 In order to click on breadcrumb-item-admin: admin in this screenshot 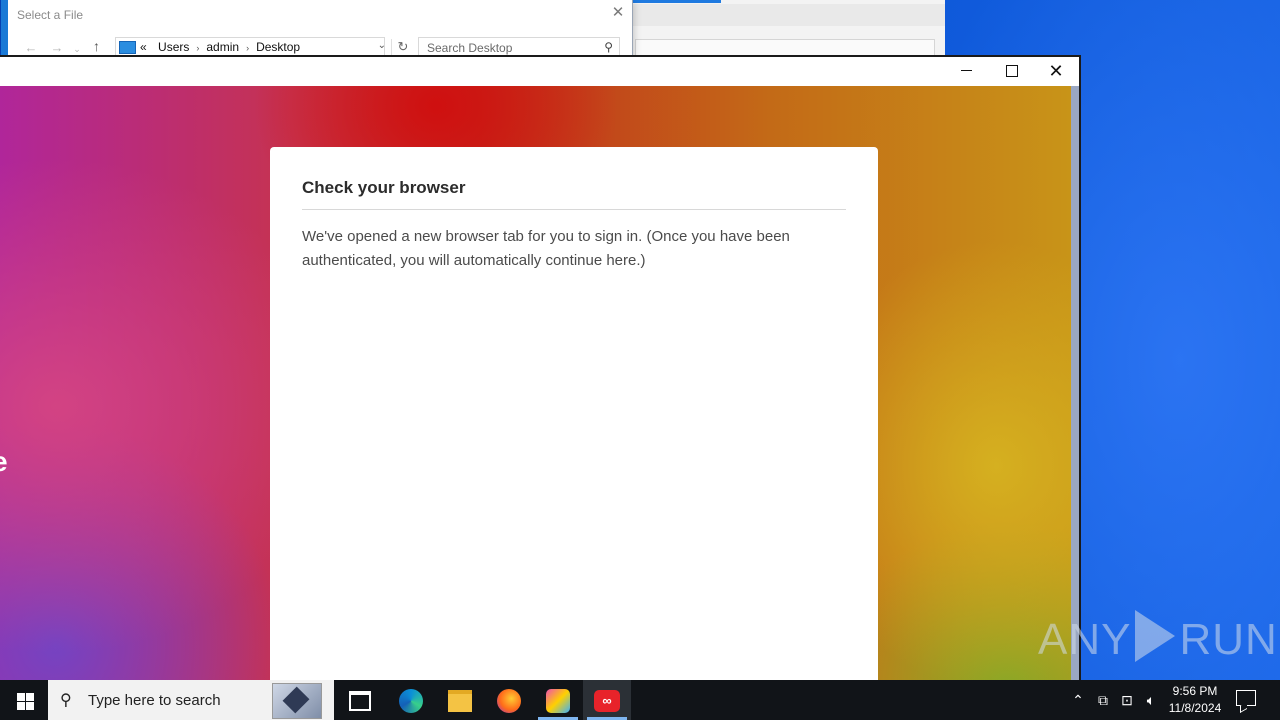, I will do `click(222, 47)`.